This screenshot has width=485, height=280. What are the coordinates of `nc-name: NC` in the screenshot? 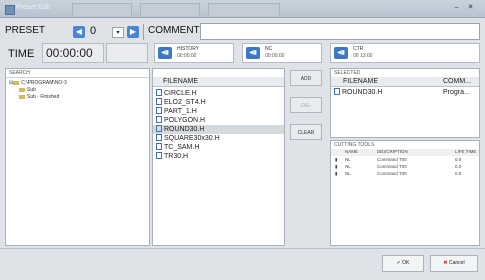 It's located at (269, 49).